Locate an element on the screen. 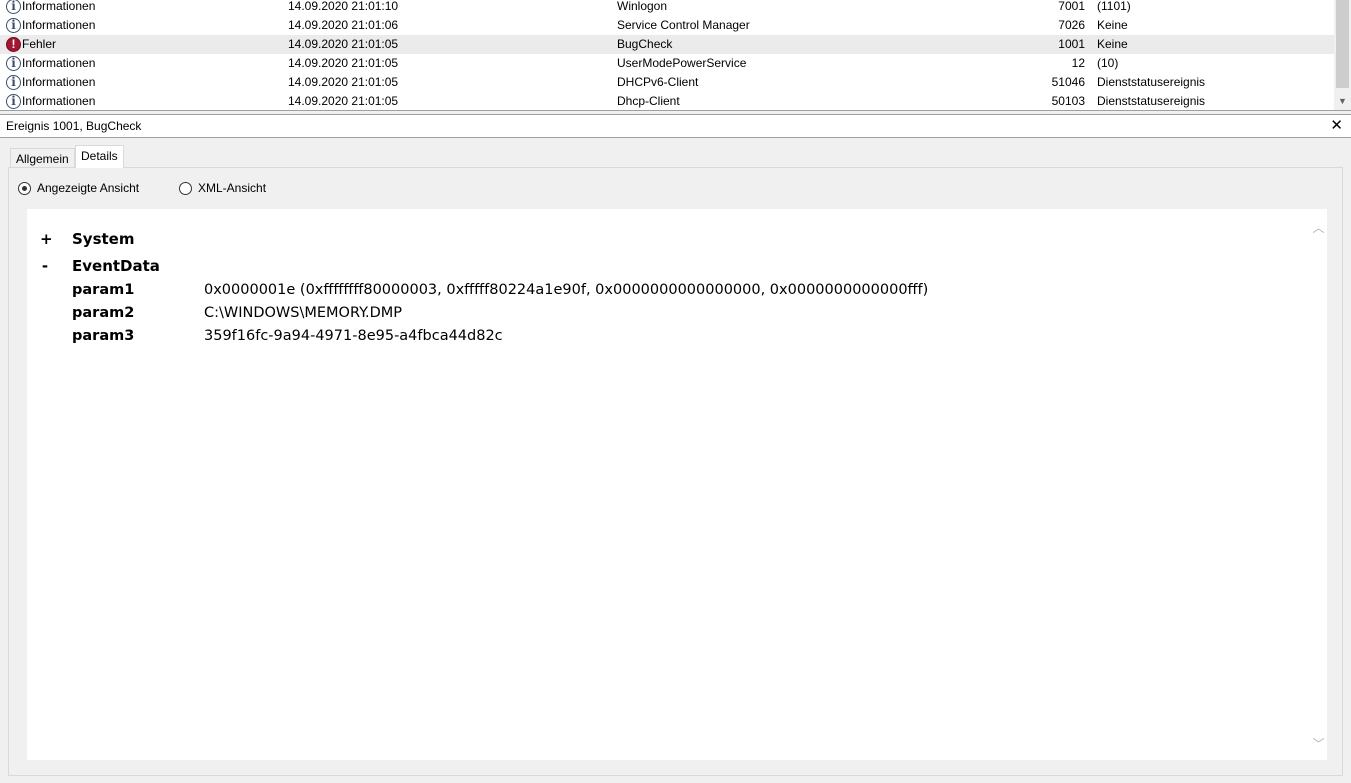 Image resolution: width=1351 pixels, height=783 pixels. tree-label: System is located at coordinates (103, 239).